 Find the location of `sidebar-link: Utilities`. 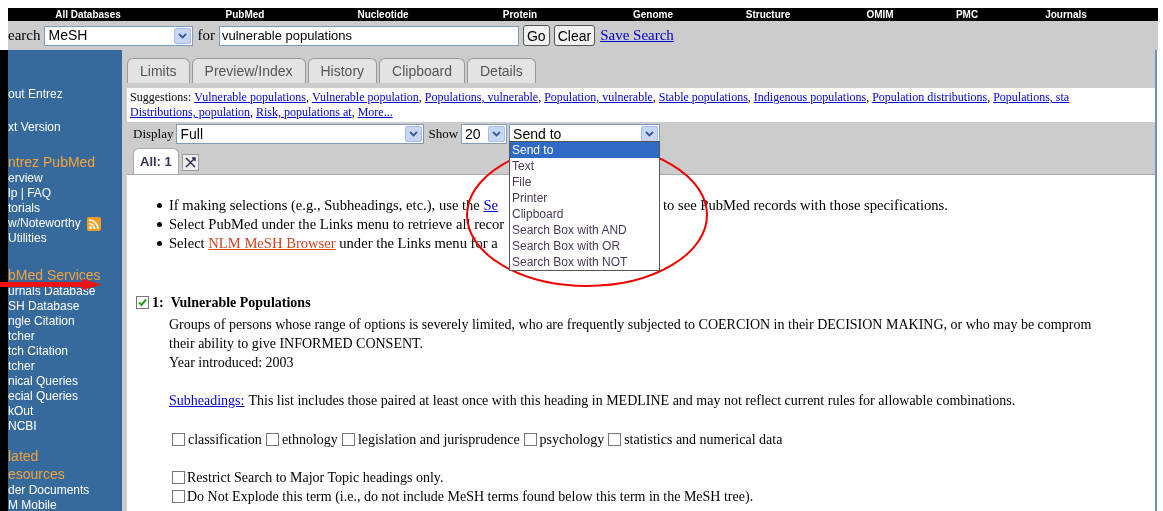

sidebar-link: Utilities is located at coordinates (27, 238).